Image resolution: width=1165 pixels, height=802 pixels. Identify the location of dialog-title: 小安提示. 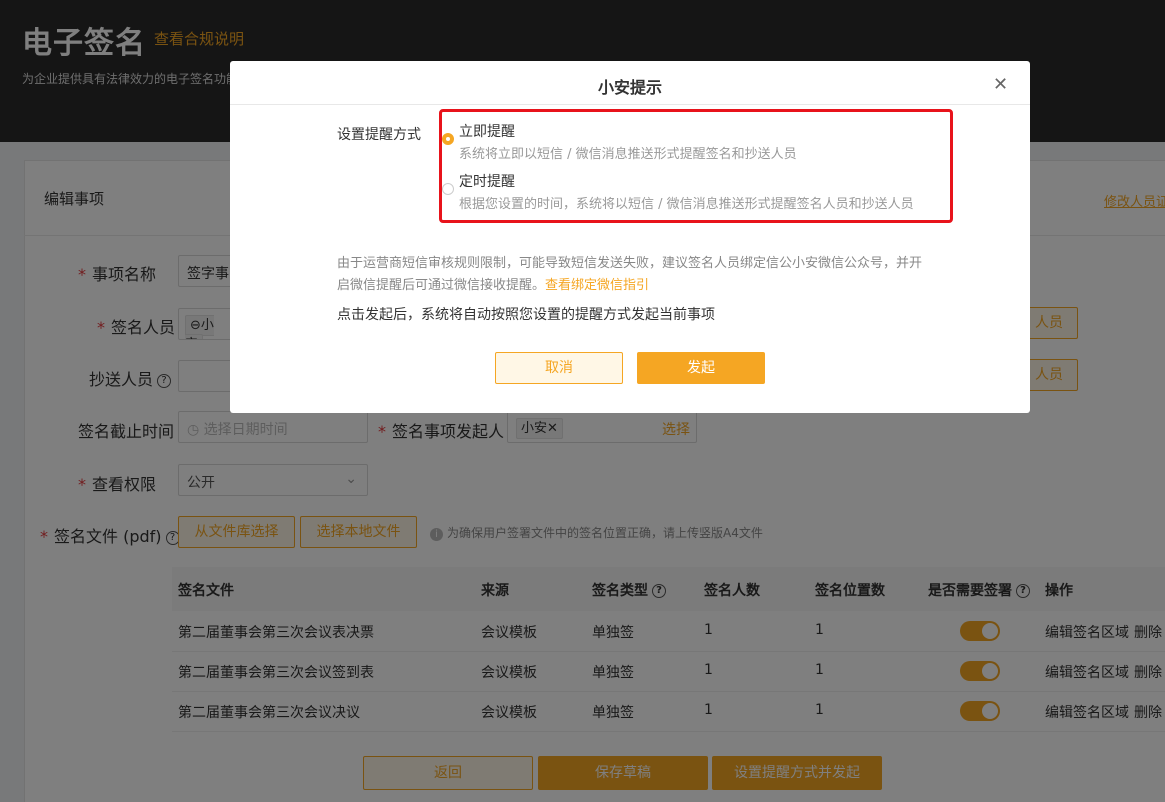
(629, 87).